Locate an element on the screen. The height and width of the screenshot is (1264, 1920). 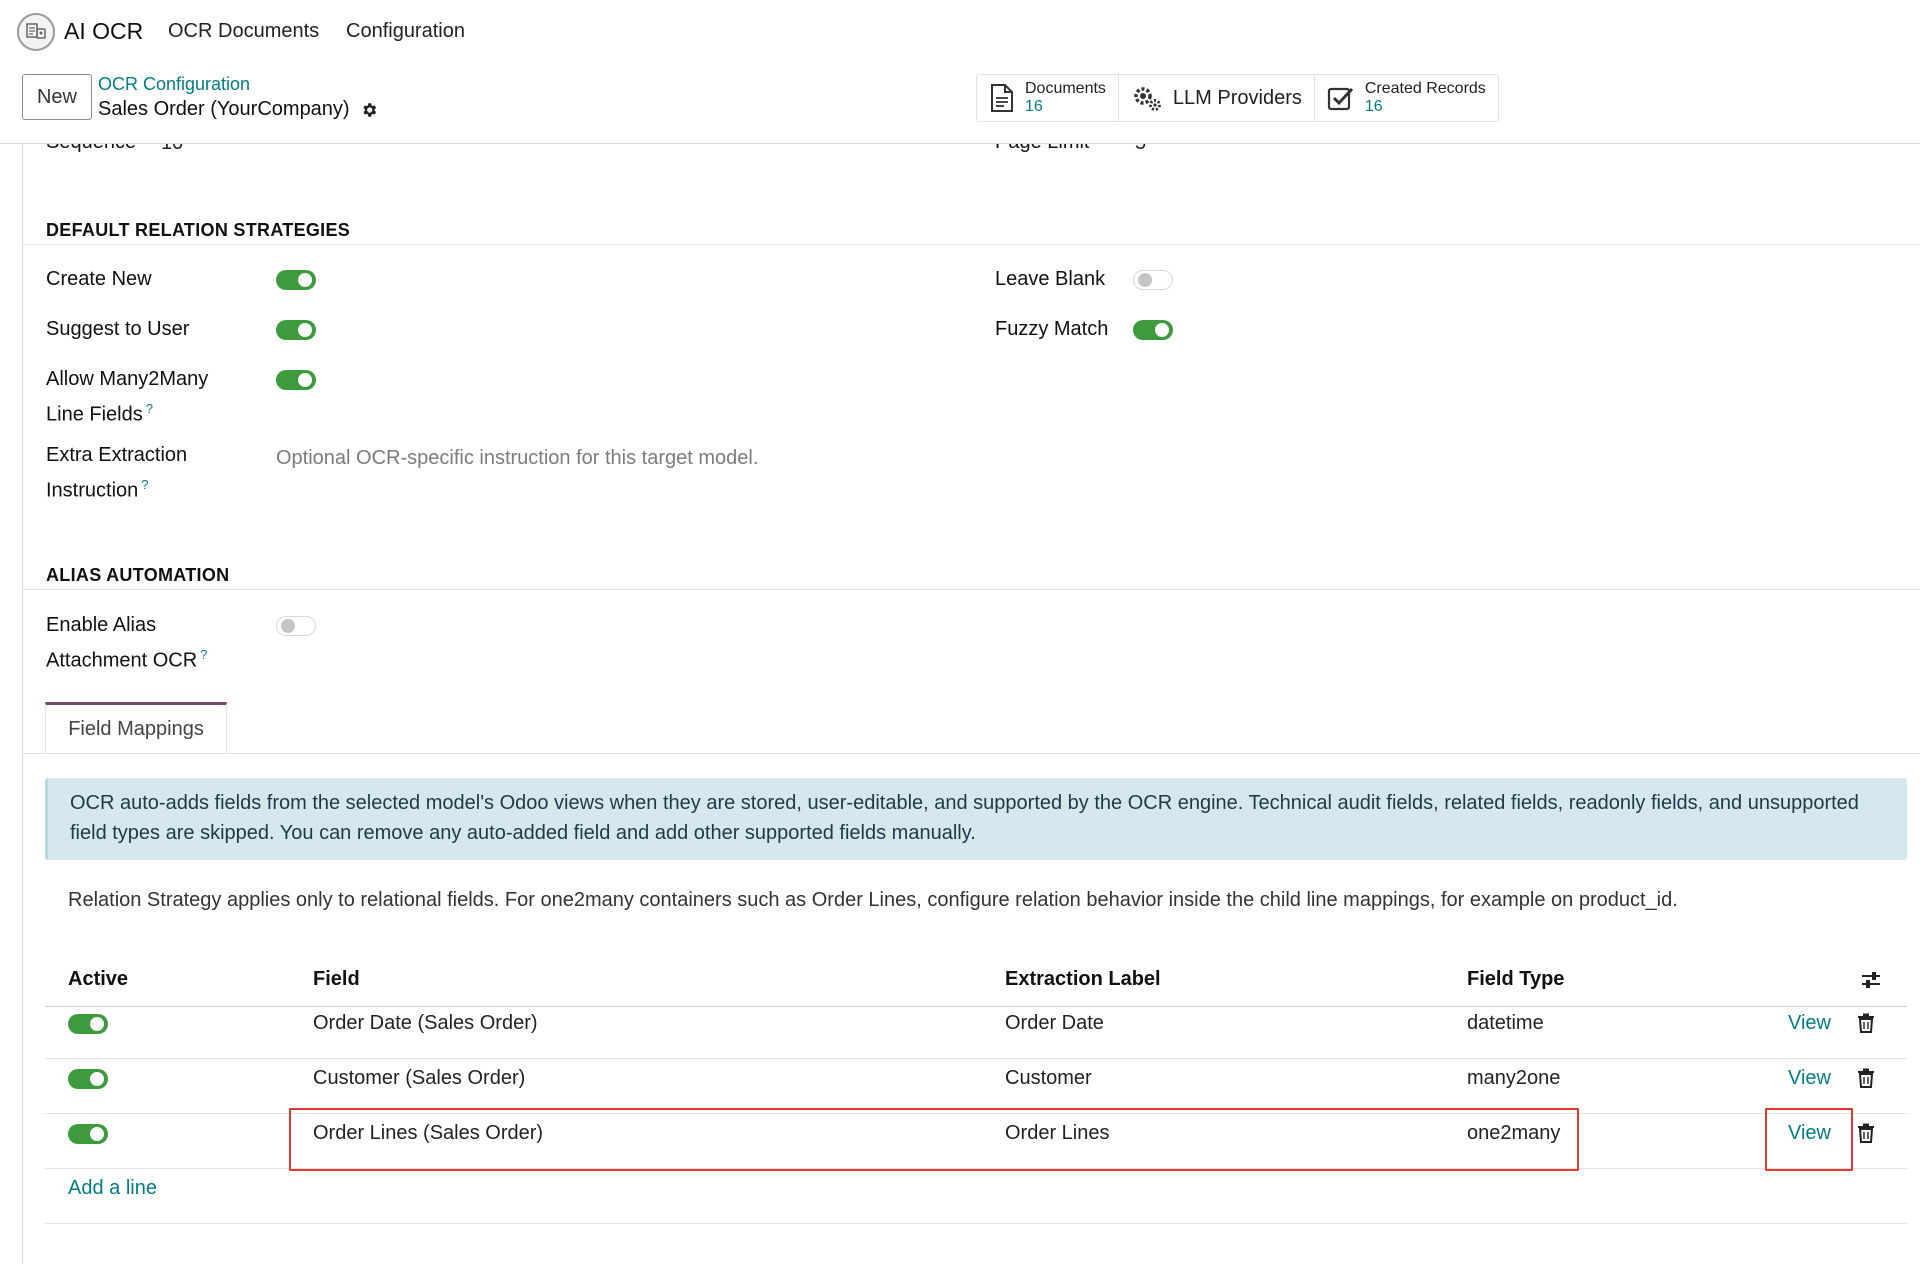
fuzzy-match-label: Fuzzy Match is located at coordinates (1052, 329).